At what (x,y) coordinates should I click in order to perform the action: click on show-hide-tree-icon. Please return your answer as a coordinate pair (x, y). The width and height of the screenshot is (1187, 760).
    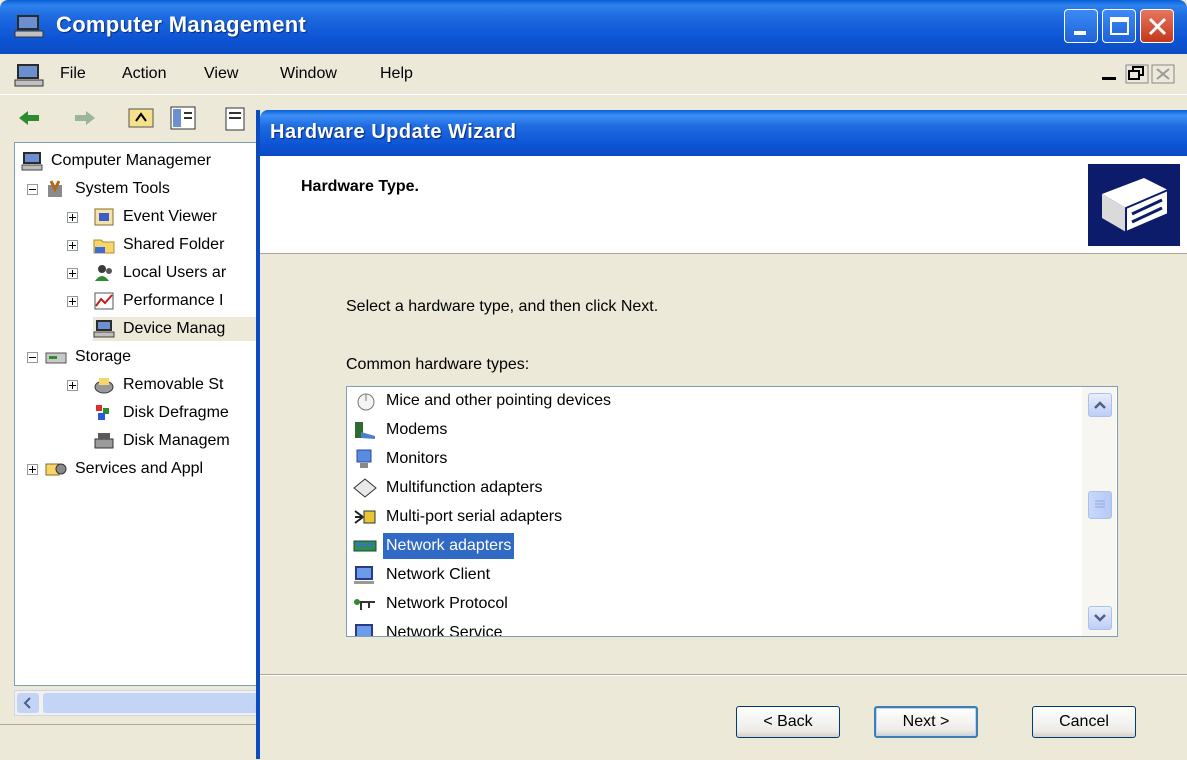
    Looking at the image, I should click on (183, 118).